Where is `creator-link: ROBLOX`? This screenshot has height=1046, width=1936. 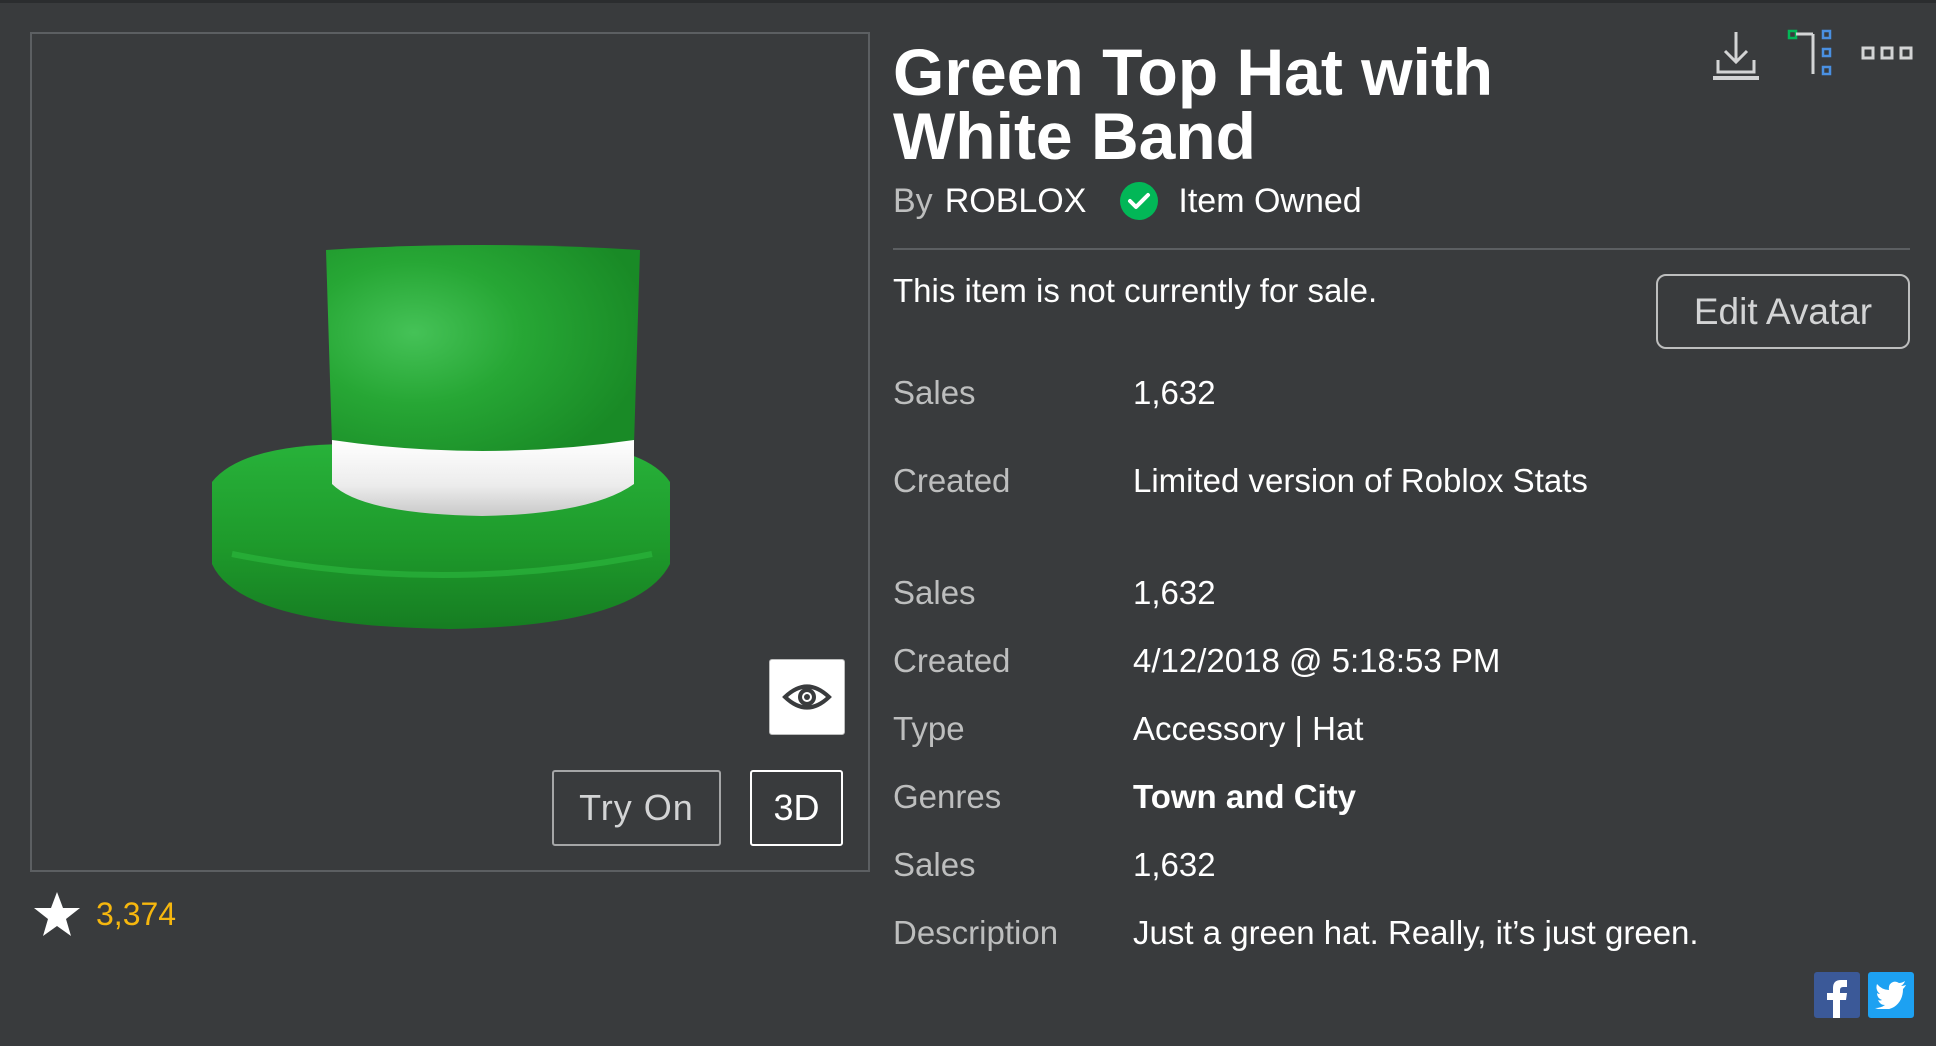 creator-link: ROBLOX is located at coordinates (1016, 201).